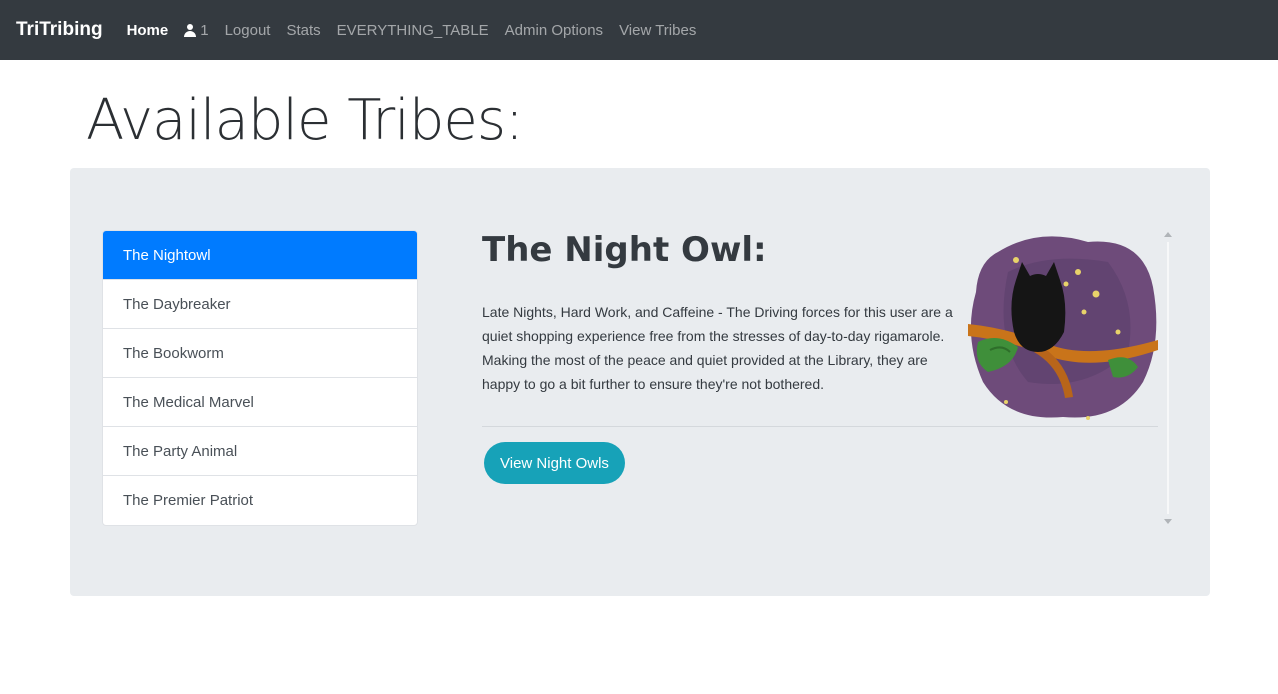 The height and width of the screenshot is (694, 1278). What do you see at coordinates (190, 30) in the screenshot?
I see `user-icon` at bounding box center [190, 30].